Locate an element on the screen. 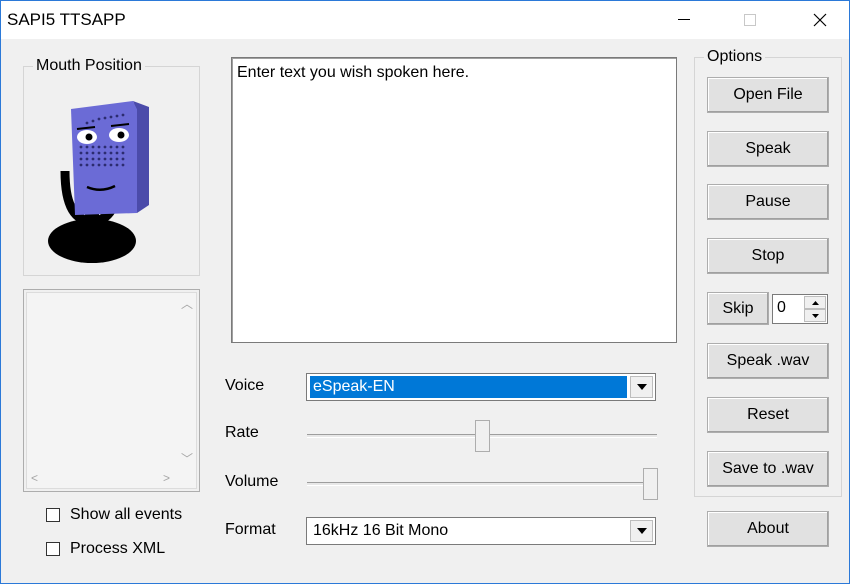 The image size is (850, 584). stop-button: Stop is located at coordinates (768, 256).